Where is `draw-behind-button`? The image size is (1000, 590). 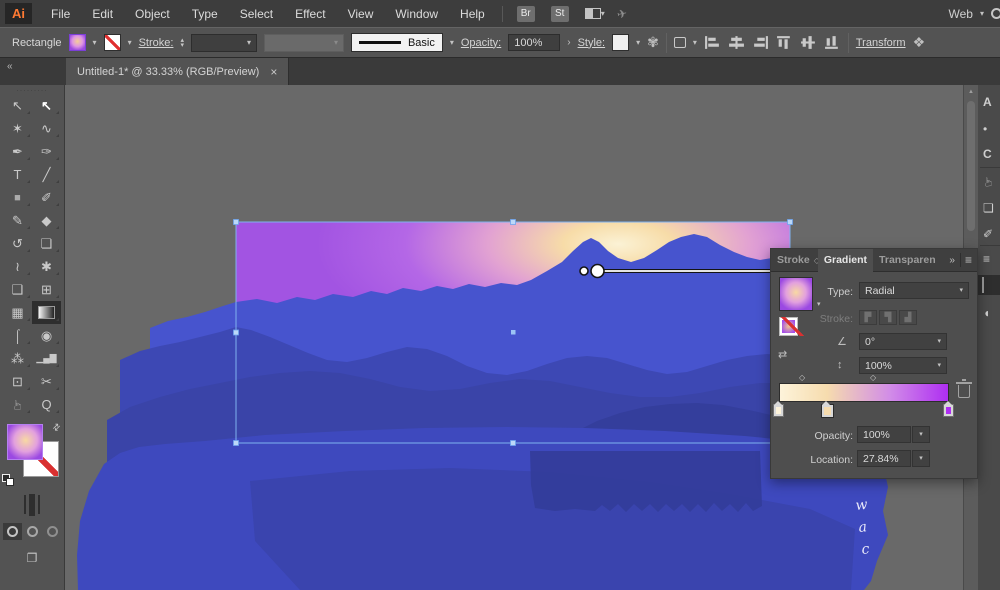
draw-behind-button is located at coordinates (32, 531).